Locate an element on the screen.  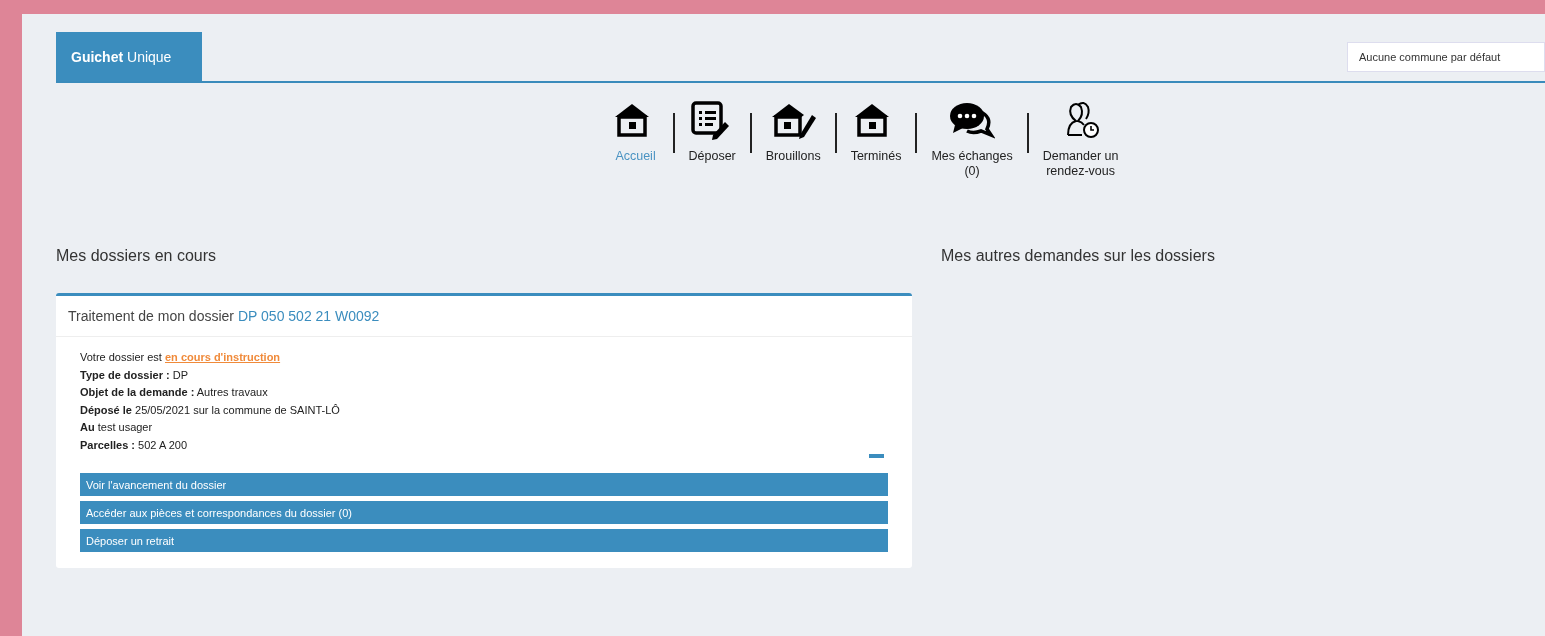
nav-link: Mes échanges (0) is located at coordinates (972, 164).